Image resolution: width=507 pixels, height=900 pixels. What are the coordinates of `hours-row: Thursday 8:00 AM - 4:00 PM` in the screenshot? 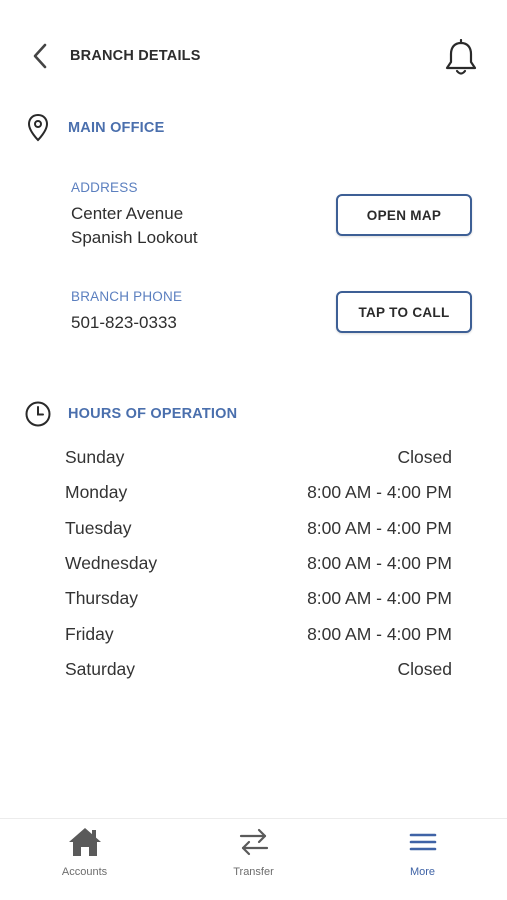 It's located at (258, 598).